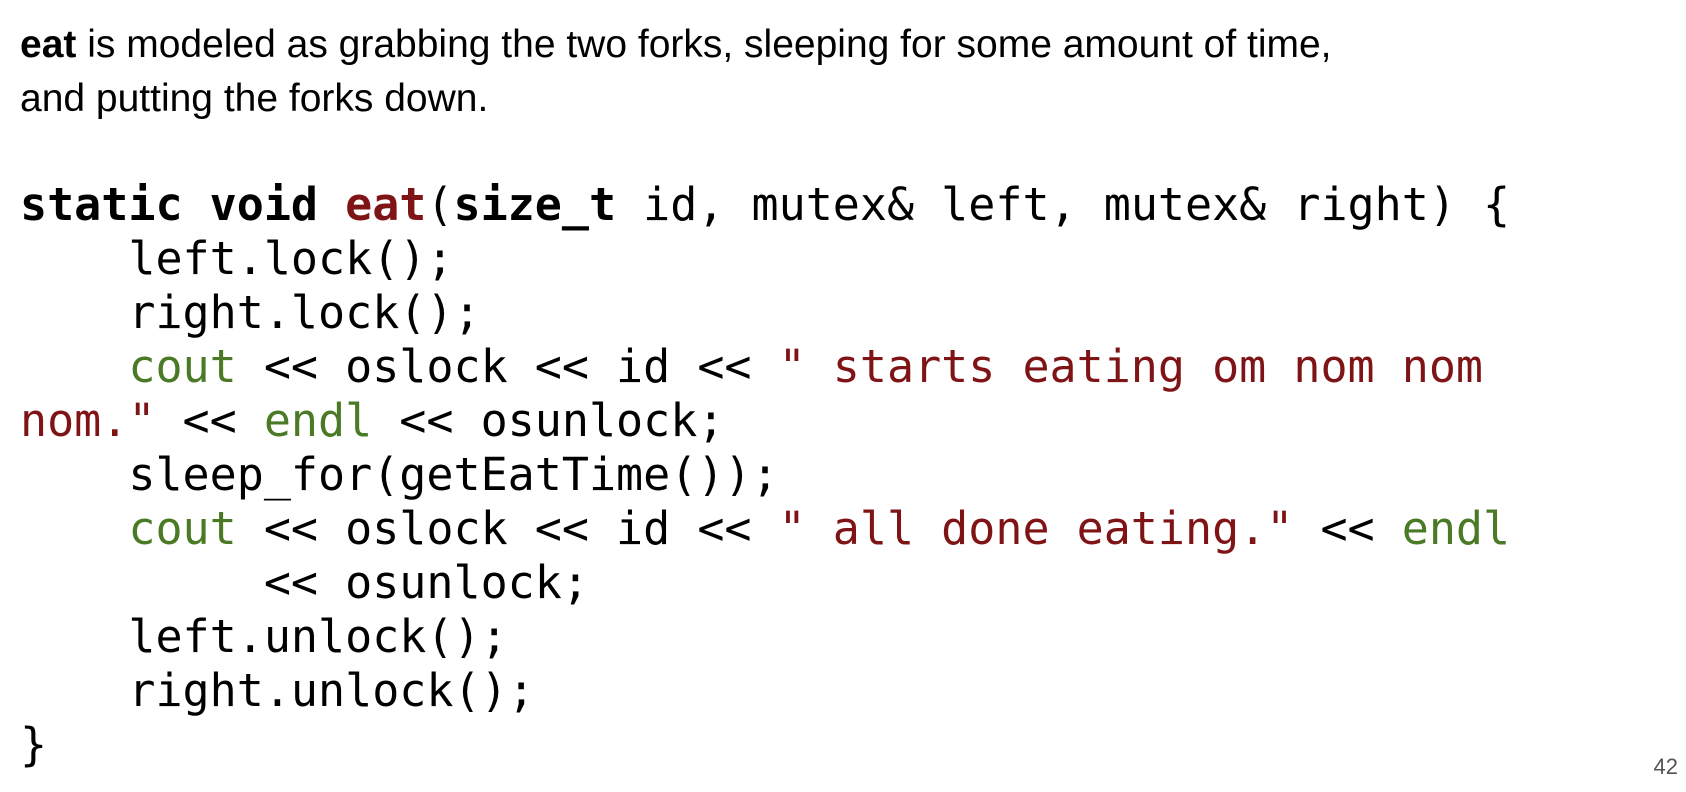 Image resolution: width=1686 pixels, height=792 pixels. What do you see at coordinates (88, 420) in the screenshot?
I see `string-literal-end: nom."` at bounding box center [88, 420].